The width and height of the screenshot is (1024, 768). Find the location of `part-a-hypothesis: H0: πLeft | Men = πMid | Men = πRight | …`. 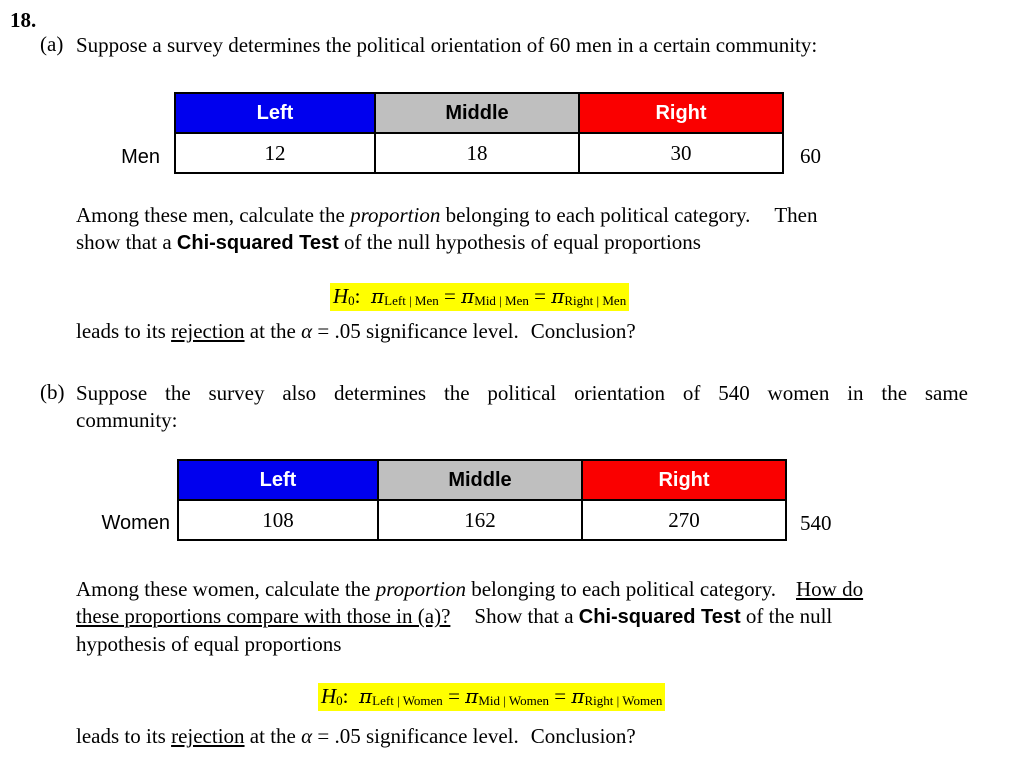

part-a-hypothesis: H0: πLeft | Men = πMid | Men = πRight | … is located at coordinates (480, 297).